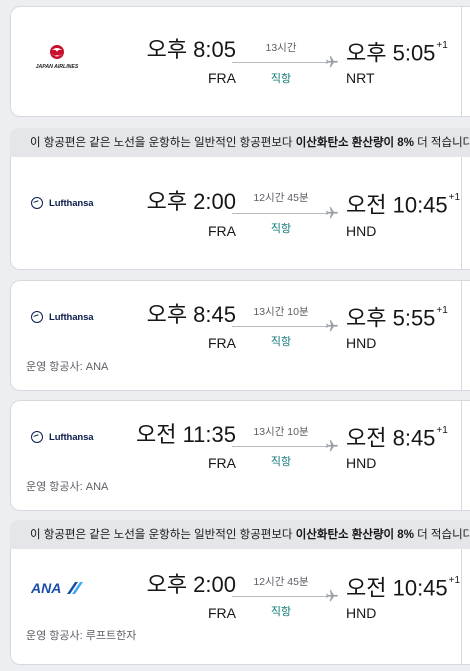 The width and height of the screenshot is (470, 671). I want to click on svg-text: JAPAN AIRLINES, so click(57, 67).